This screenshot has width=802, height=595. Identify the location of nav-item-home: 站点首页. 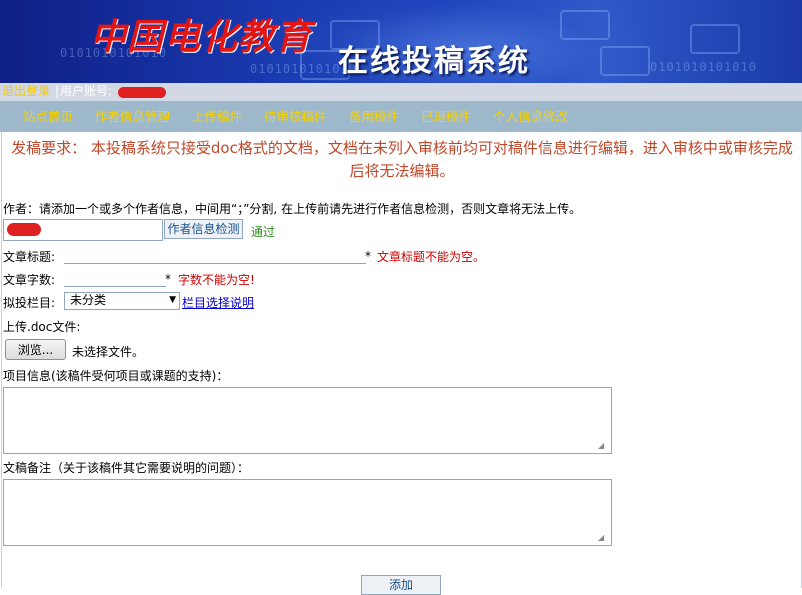
(48, 116).